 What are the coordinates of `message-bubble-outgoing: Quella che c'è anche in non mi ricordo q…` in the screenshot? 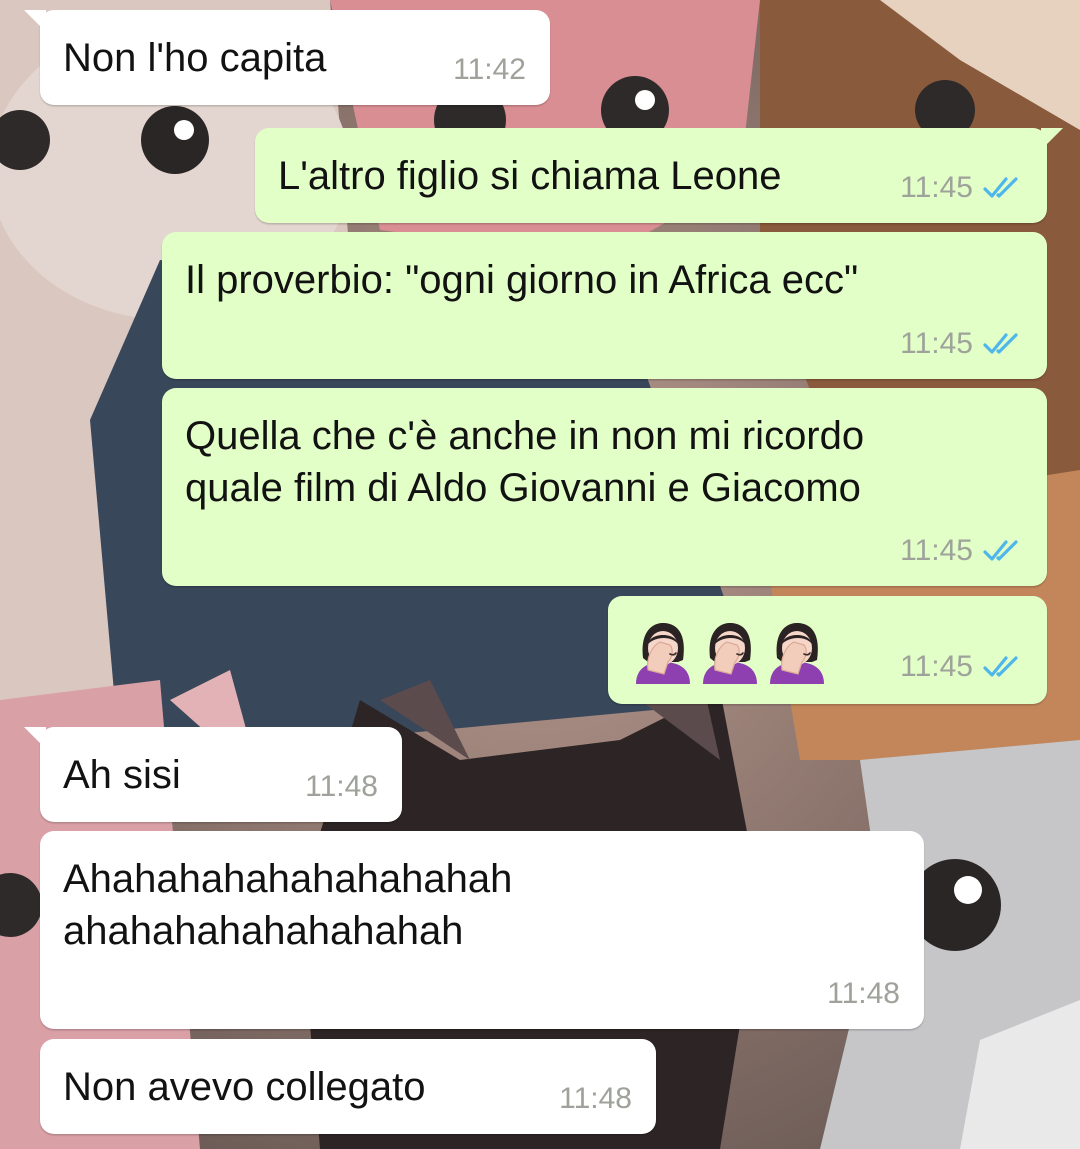 It's located at (604, 487).